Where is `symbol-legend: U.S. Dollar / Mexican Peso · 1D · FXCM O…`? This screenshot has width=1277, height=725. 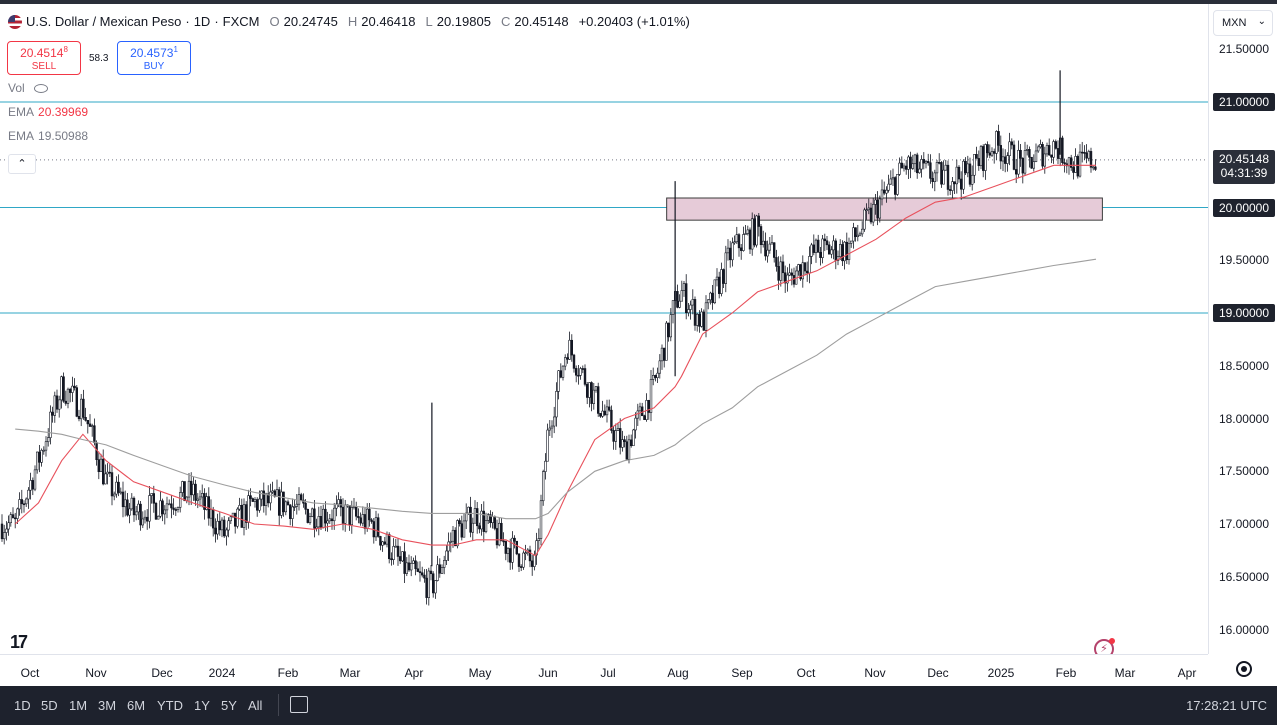
symbol-legend: U.S. Dollar / Mexican Peso · 1D · FXCM O… is located at coordinates (349, 21).